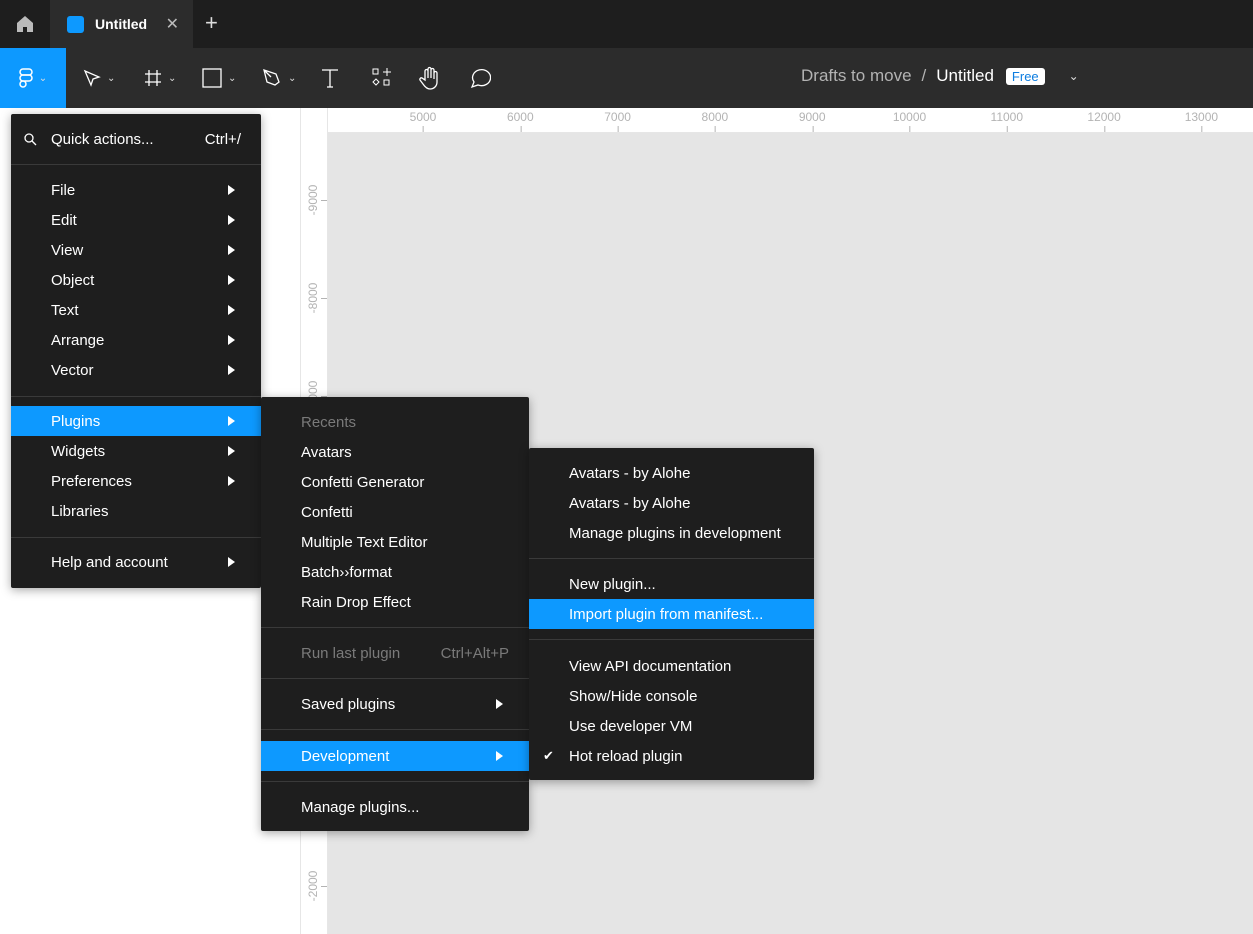  Describe the element at coordinates (856, 76) in the screenshot. I see `project-name: Drafts to move` at that location.